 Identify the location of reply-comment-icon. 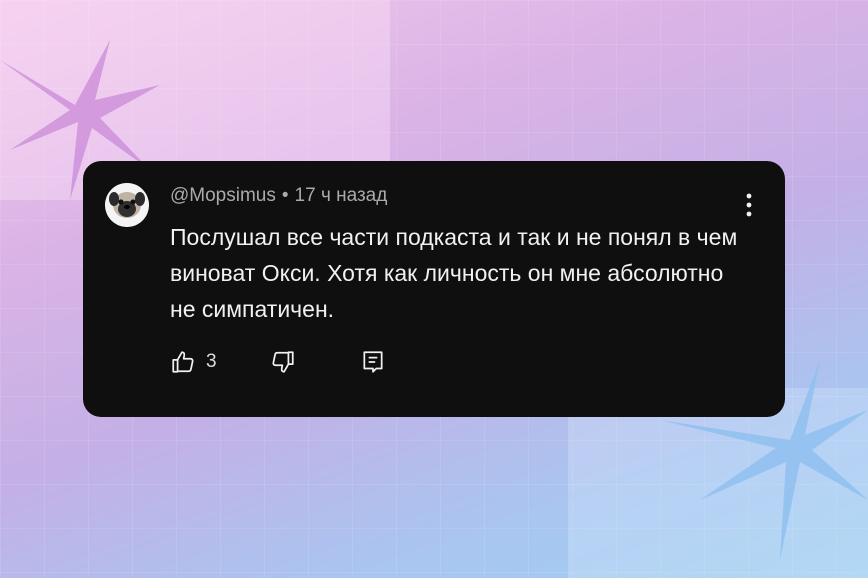
(373, 362).